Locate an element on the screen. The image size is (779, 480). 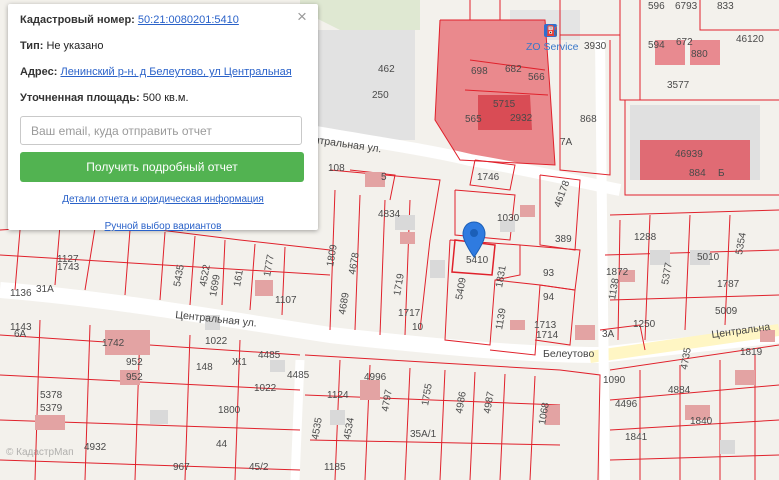
svg-text: 884 is located at coordinates (697, 173).